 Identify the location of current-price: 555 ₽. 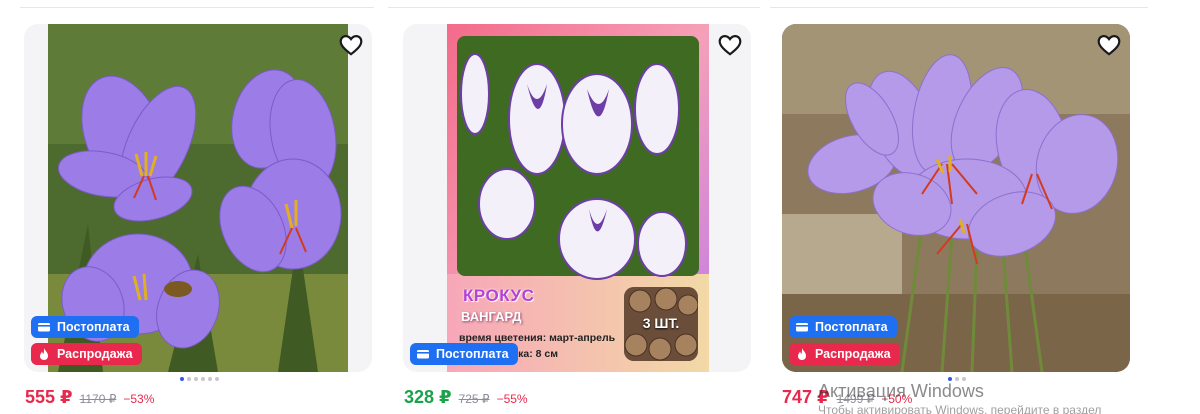
(49, 397).